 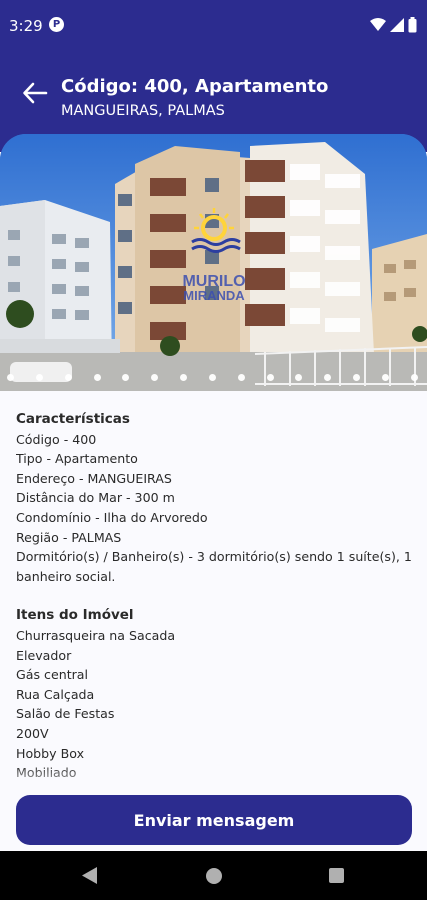 What do you see at coordinates (412, 25) in the screenshot?
I see `battery-icon` at bounding box center [412, 25].